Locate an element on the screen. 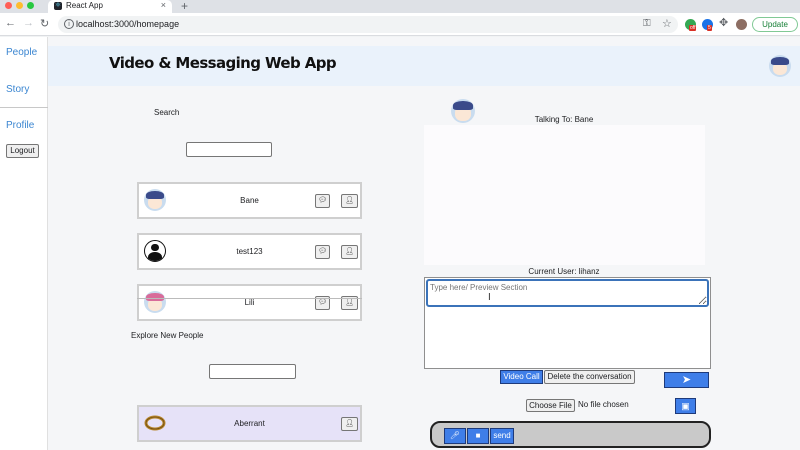 The width and height of the screenshot is (800, 450). extension-icon: off is located at coordinates (691, 25).